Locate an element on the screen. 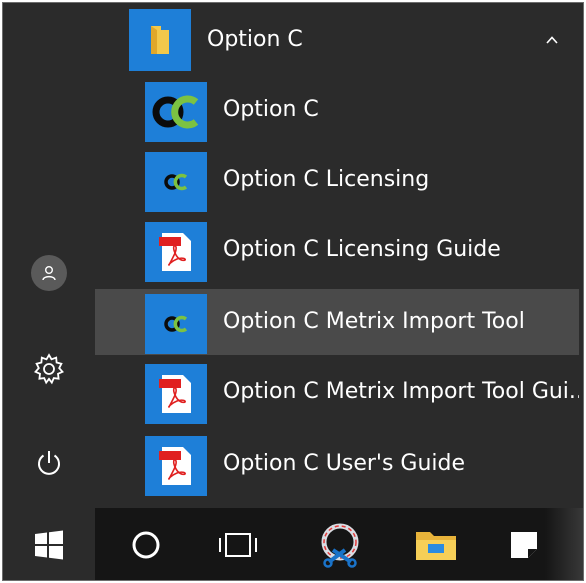  app-item-option-c-licensing-guide: Option C Licensing Guide is located at coordinates (337, 250).